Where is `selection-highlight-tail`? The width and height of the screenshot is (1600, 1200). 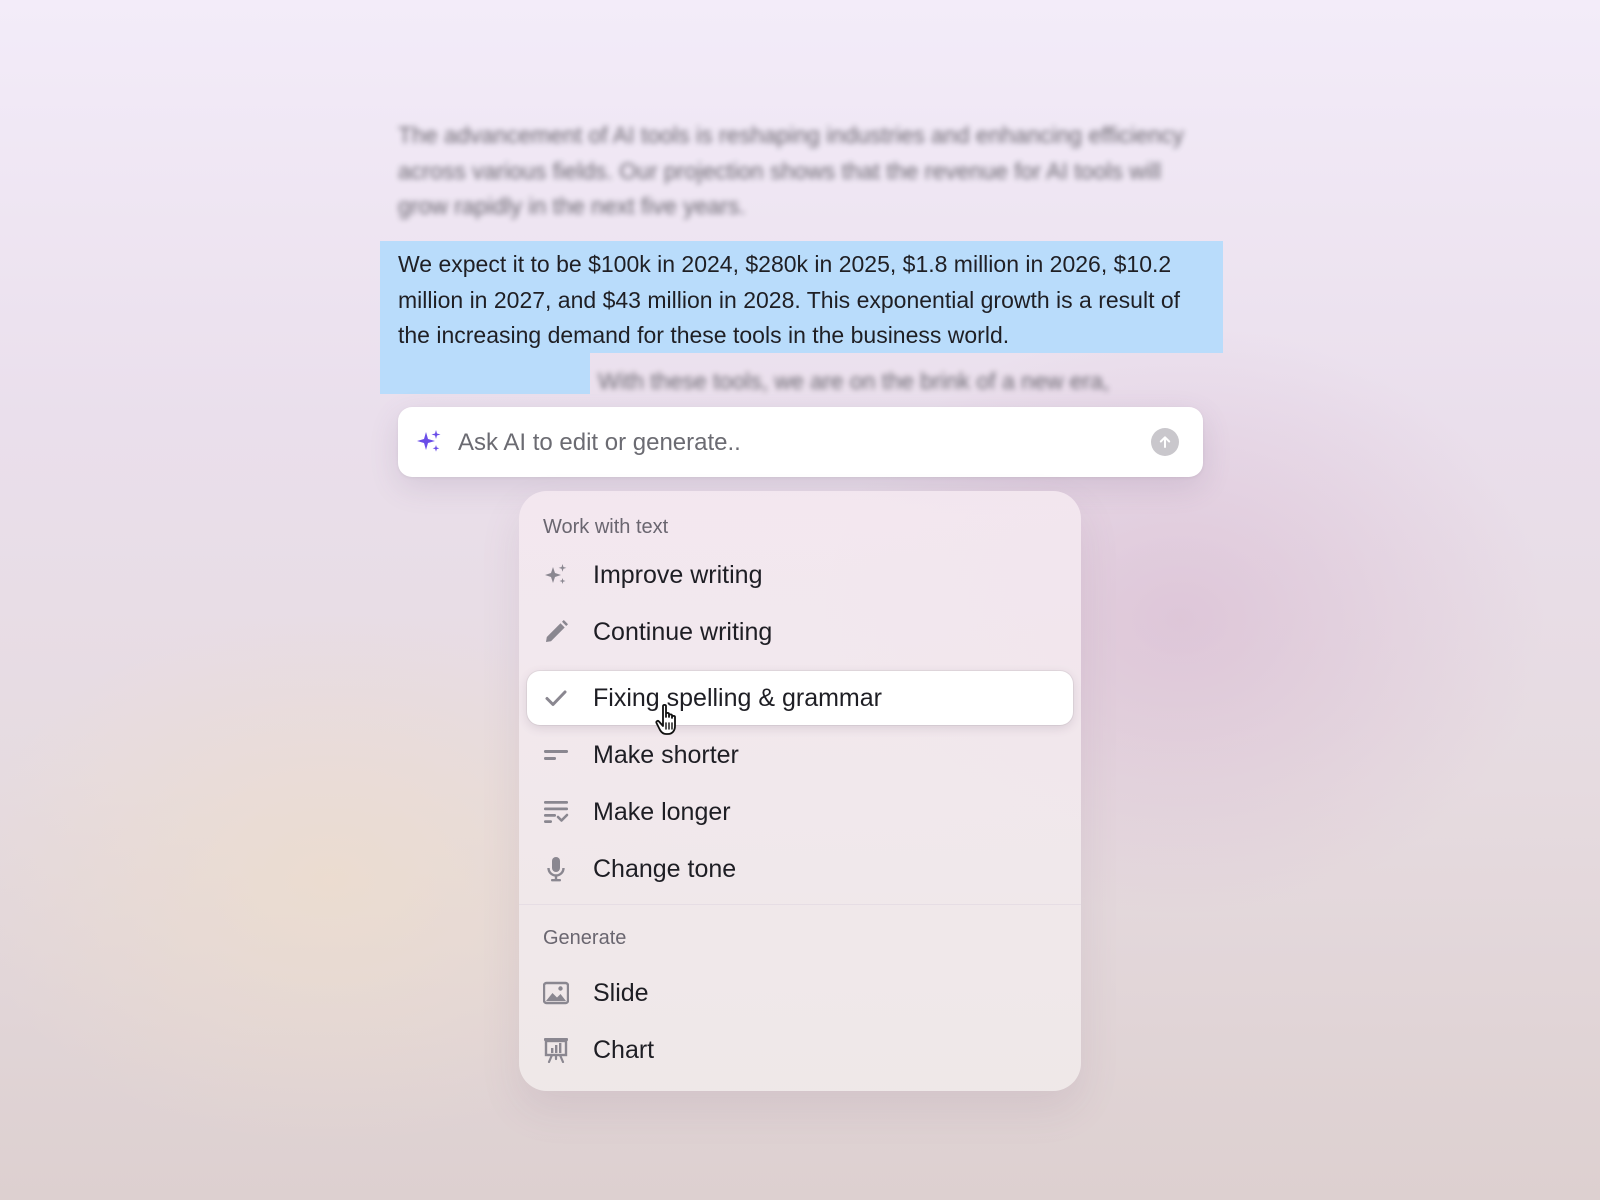
selection-highlight-tail is located at coordinates (485, 373).